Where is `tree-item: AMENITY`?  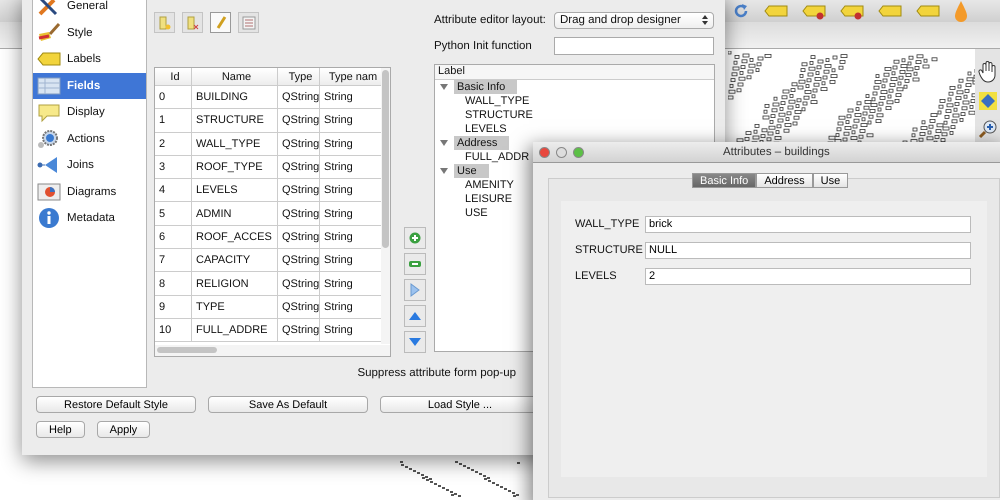 tree-item: AMENITY is located at coordinates (489, 185).